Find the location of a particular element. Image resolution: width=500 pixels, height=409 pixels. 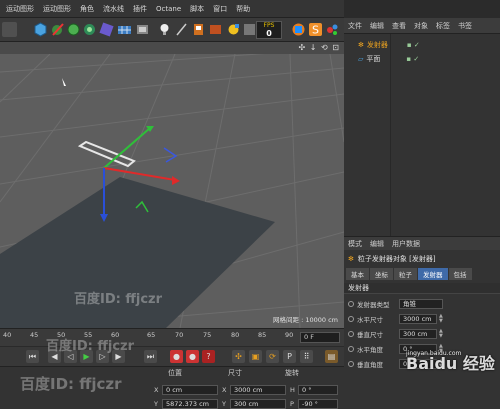

om-column-divider is located at coordinates (390, 135).